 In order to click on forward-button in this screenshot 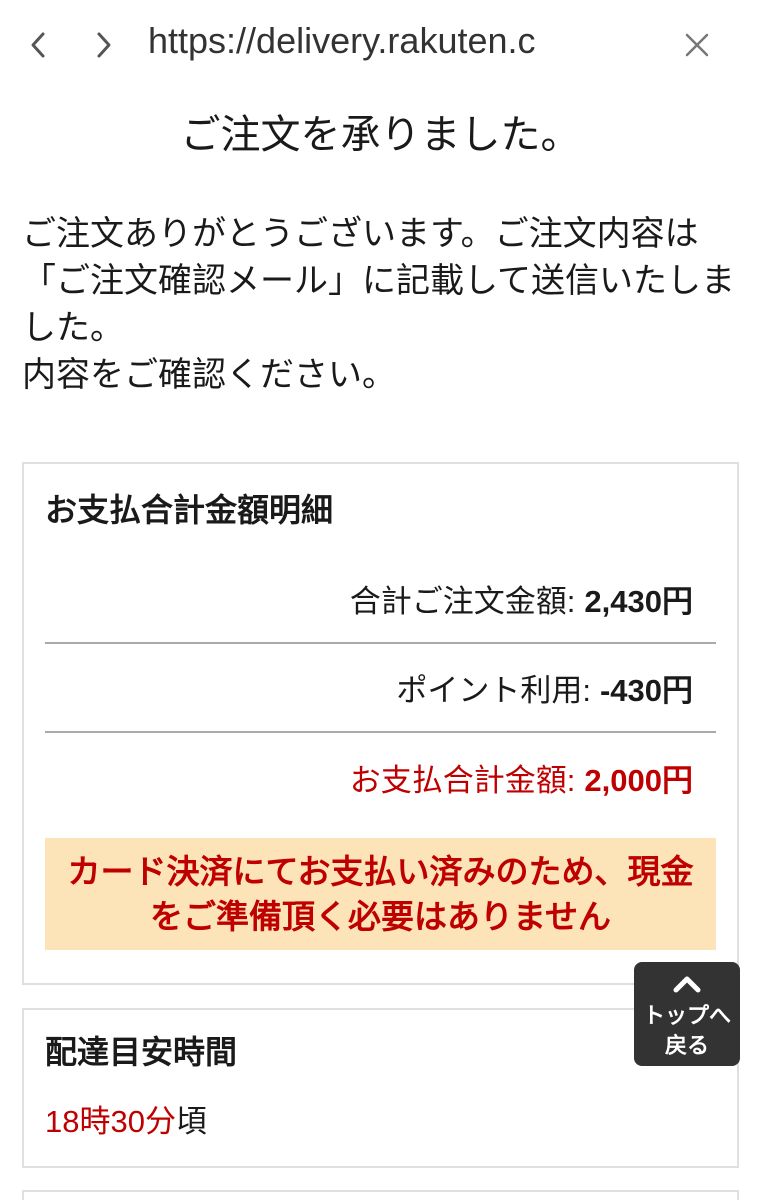, I will do `click(104, 45)`.